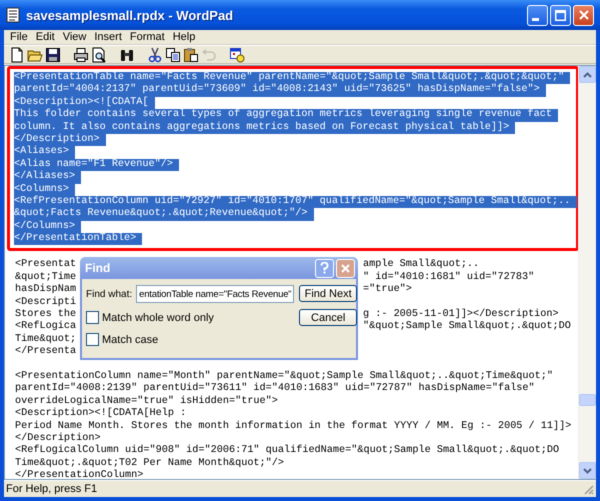 The height and width of the screenshot is (501, 600). Describe the element at coordinates (588, 489) in the screenshot. I see `resize-grip-icon` at that location.